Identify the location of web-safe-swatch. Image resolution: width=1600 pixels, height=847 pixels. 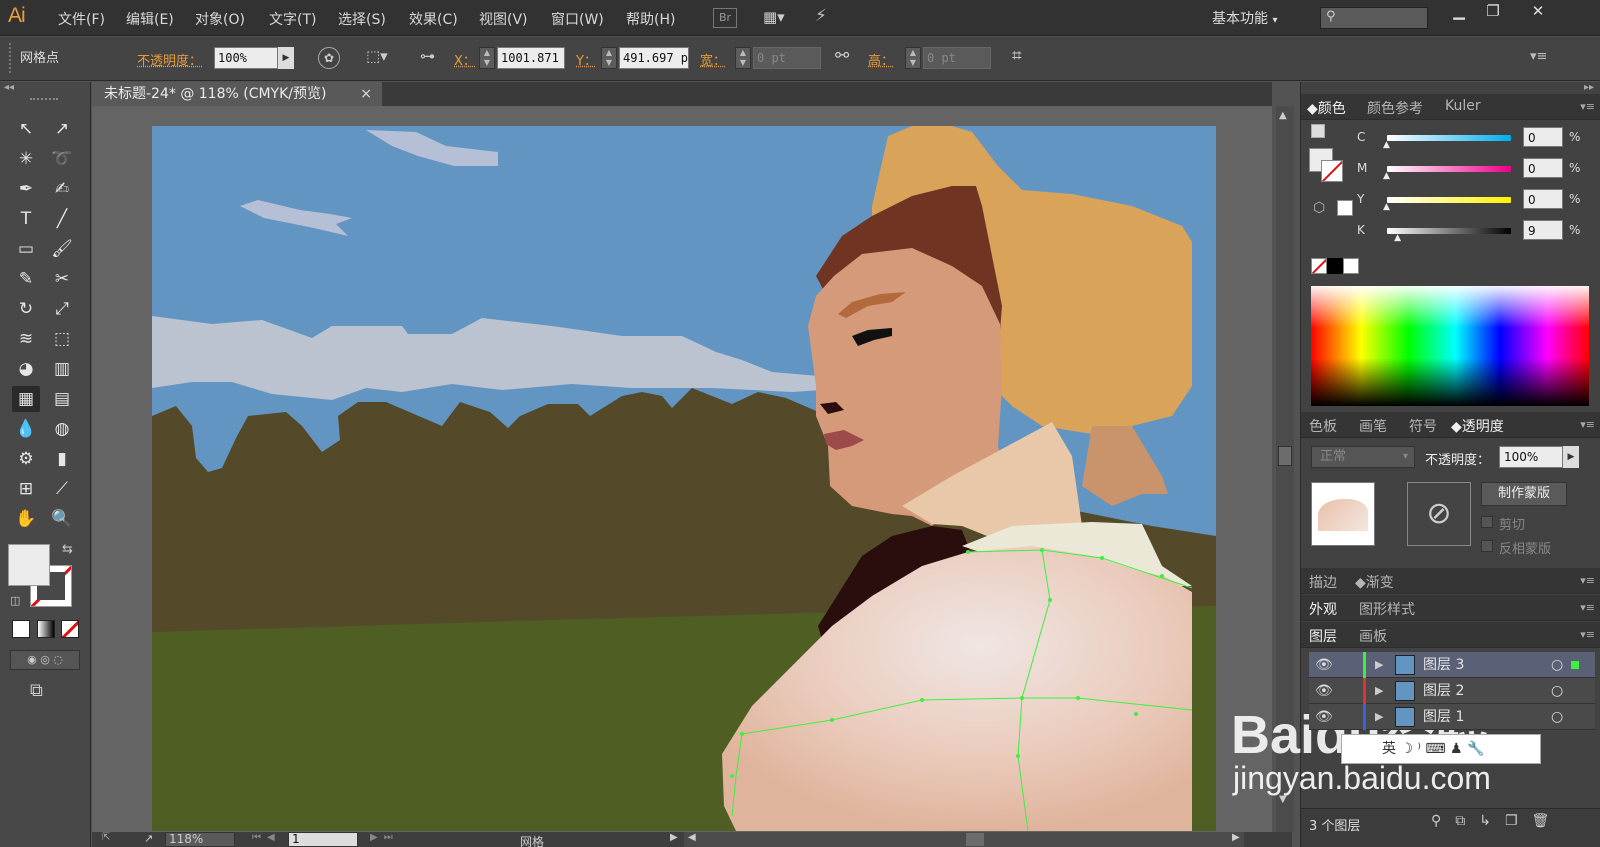
(1345, 208).